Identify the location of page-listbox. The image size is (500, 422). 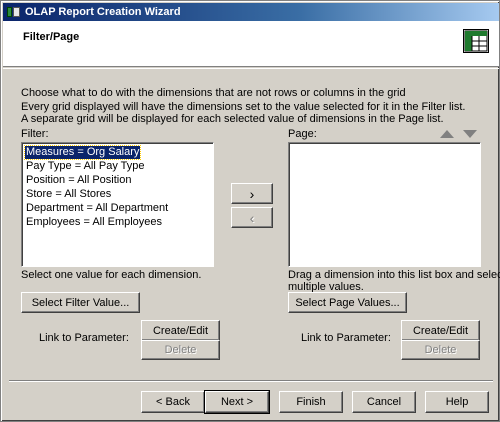
(384, 204).